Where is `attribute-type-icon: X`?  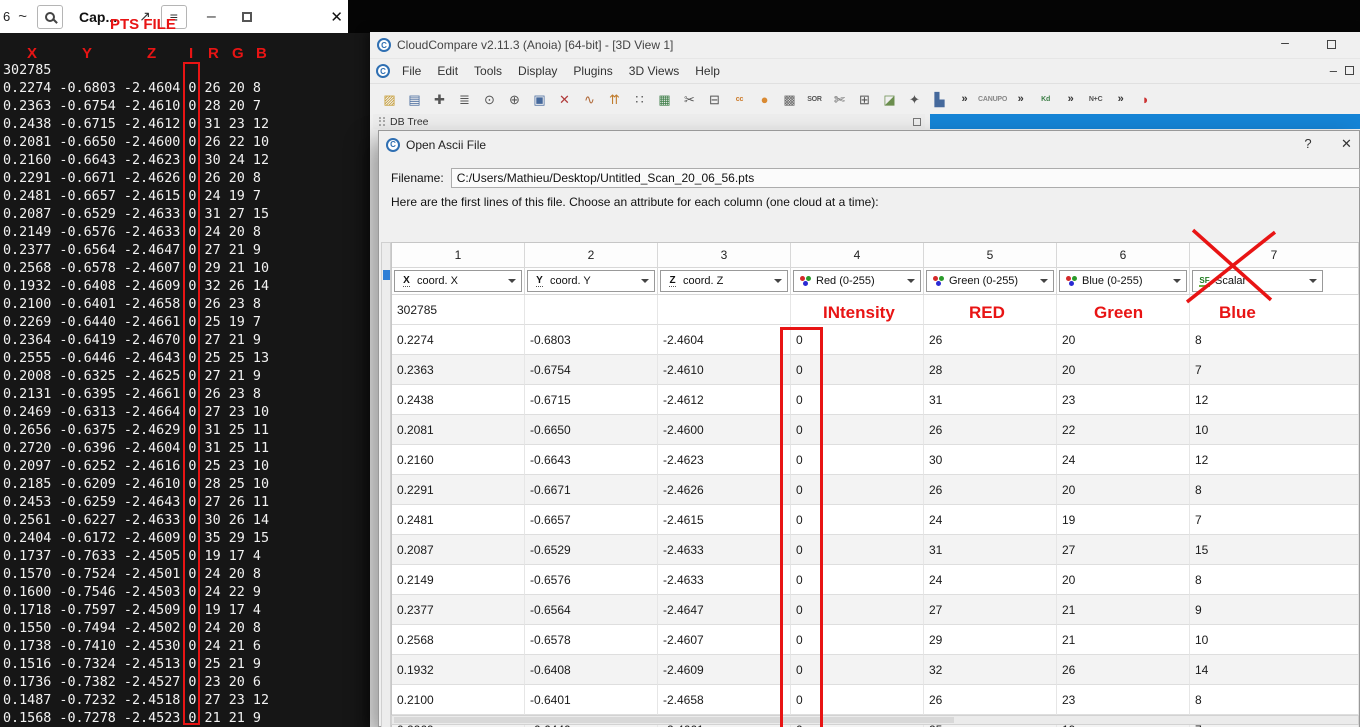 attribute-type-icon: X is located at coordinates (406, 281).